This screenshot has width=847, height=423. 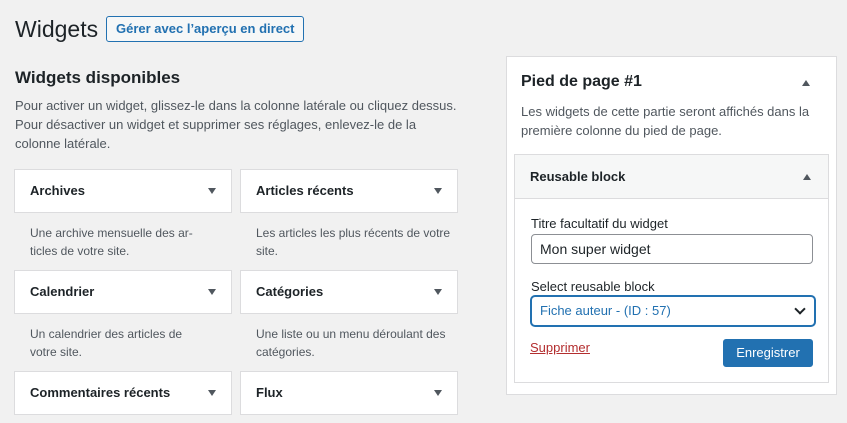 I want to click on widget-recent-posts: Articles récents, so click(x=349, y=191).